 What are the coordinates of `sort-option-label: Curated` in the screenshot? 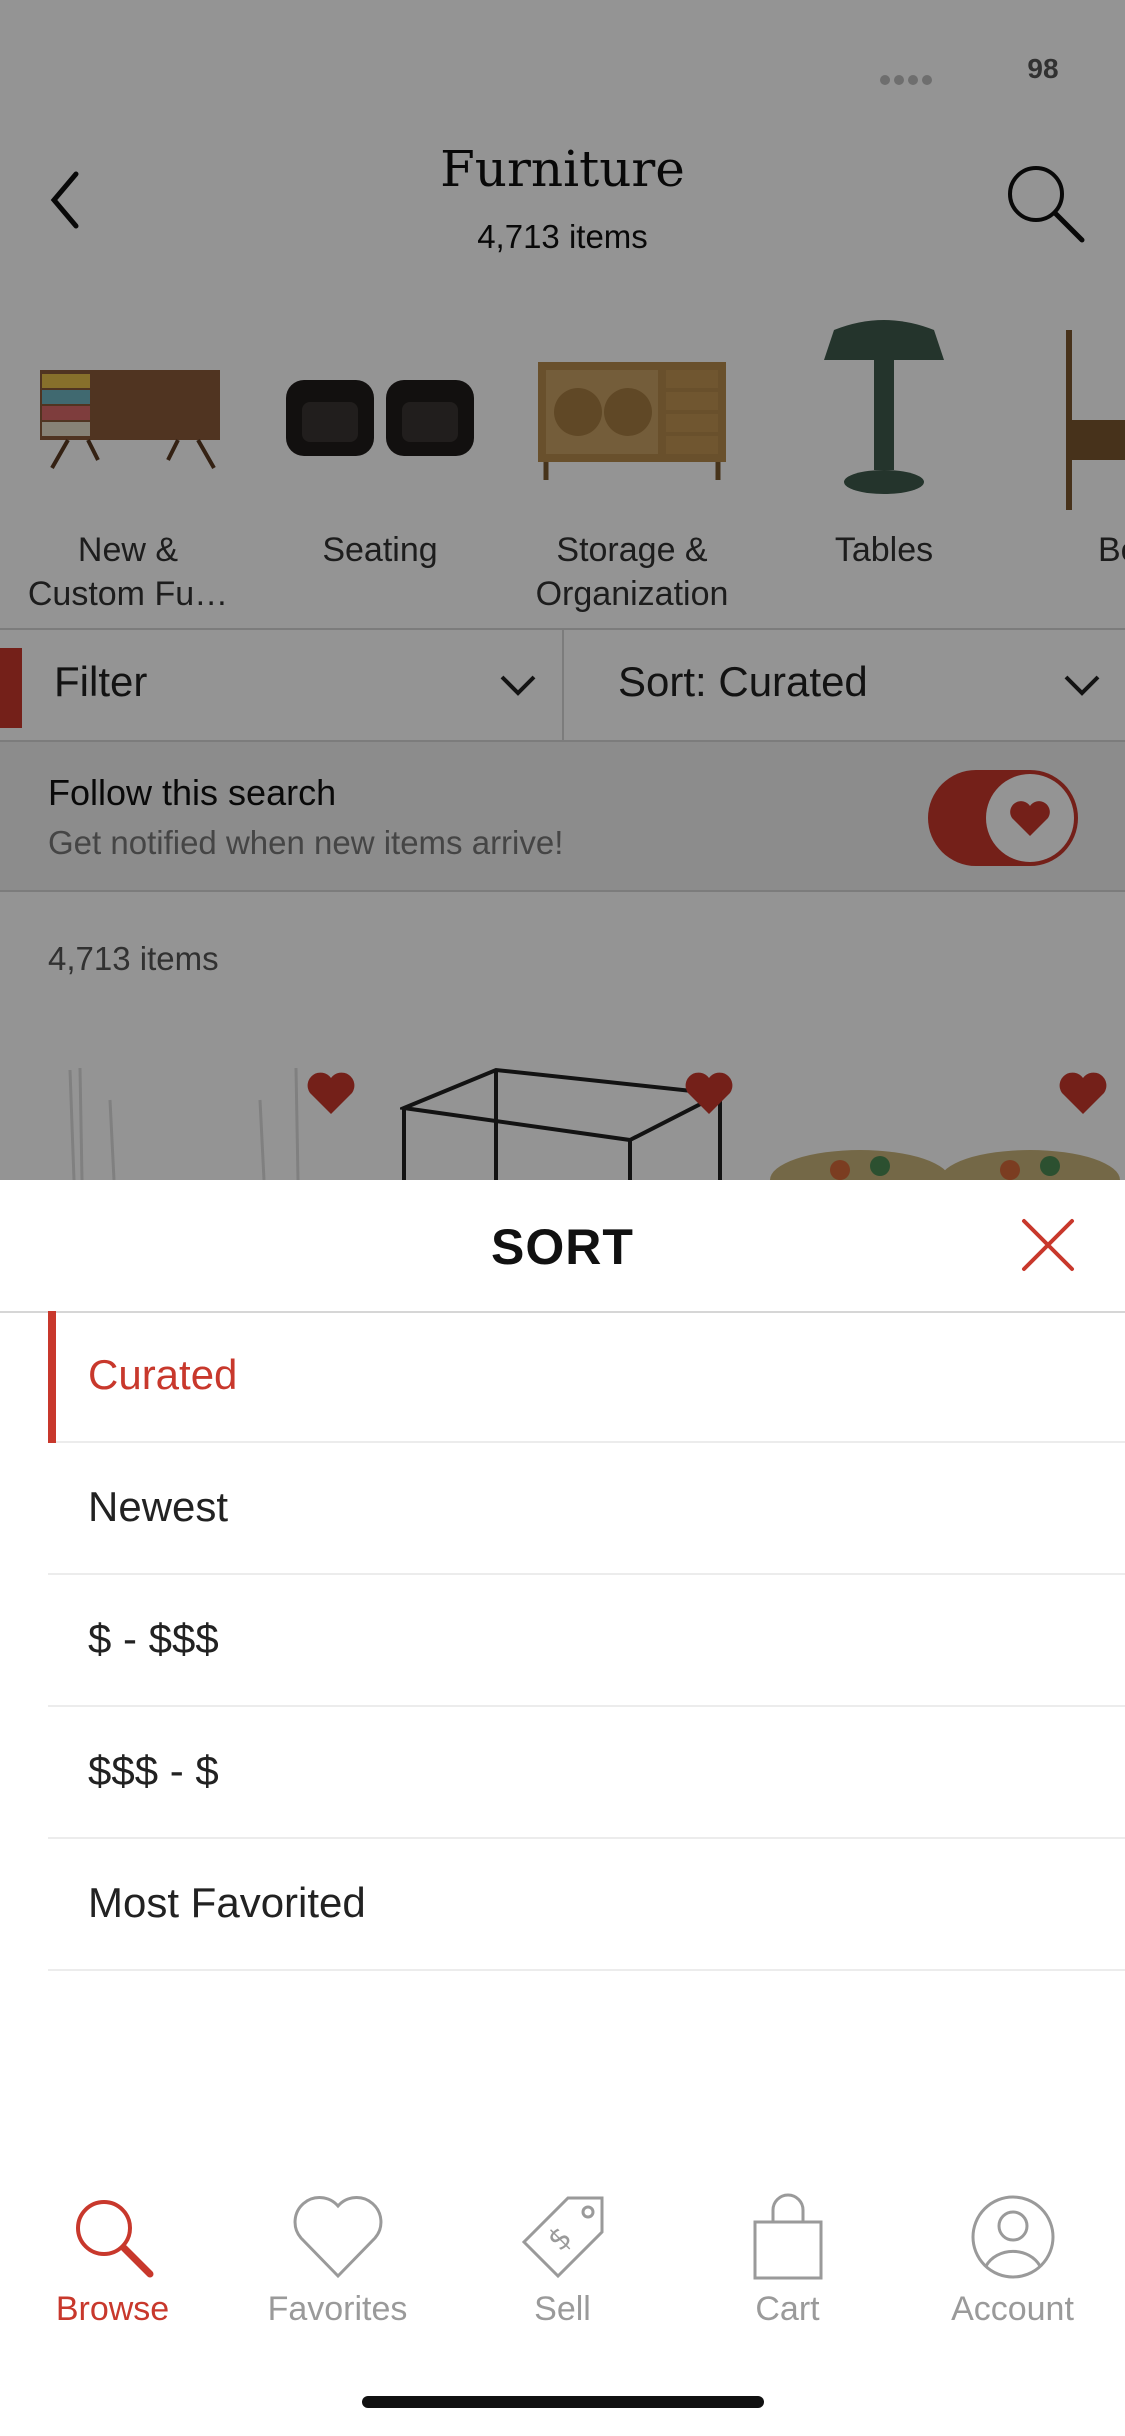 It's located at (163, 1374).